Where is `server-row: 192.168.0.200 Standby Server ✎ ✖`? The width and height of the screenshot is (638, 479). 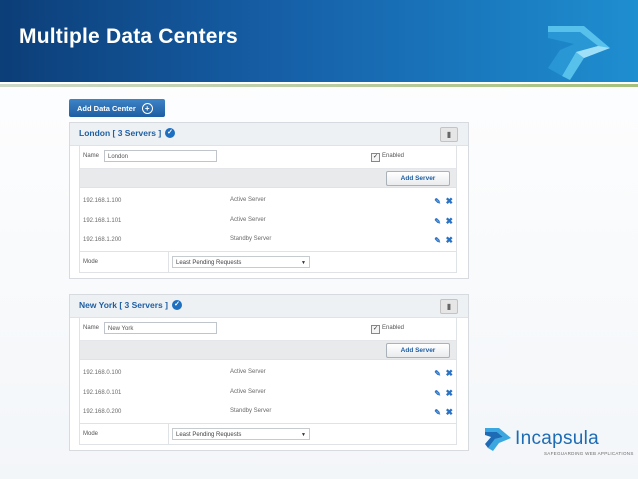 server-row: 192.168.0.200 Standby Server ✎ ✖ is located at coordinates (268, 413).